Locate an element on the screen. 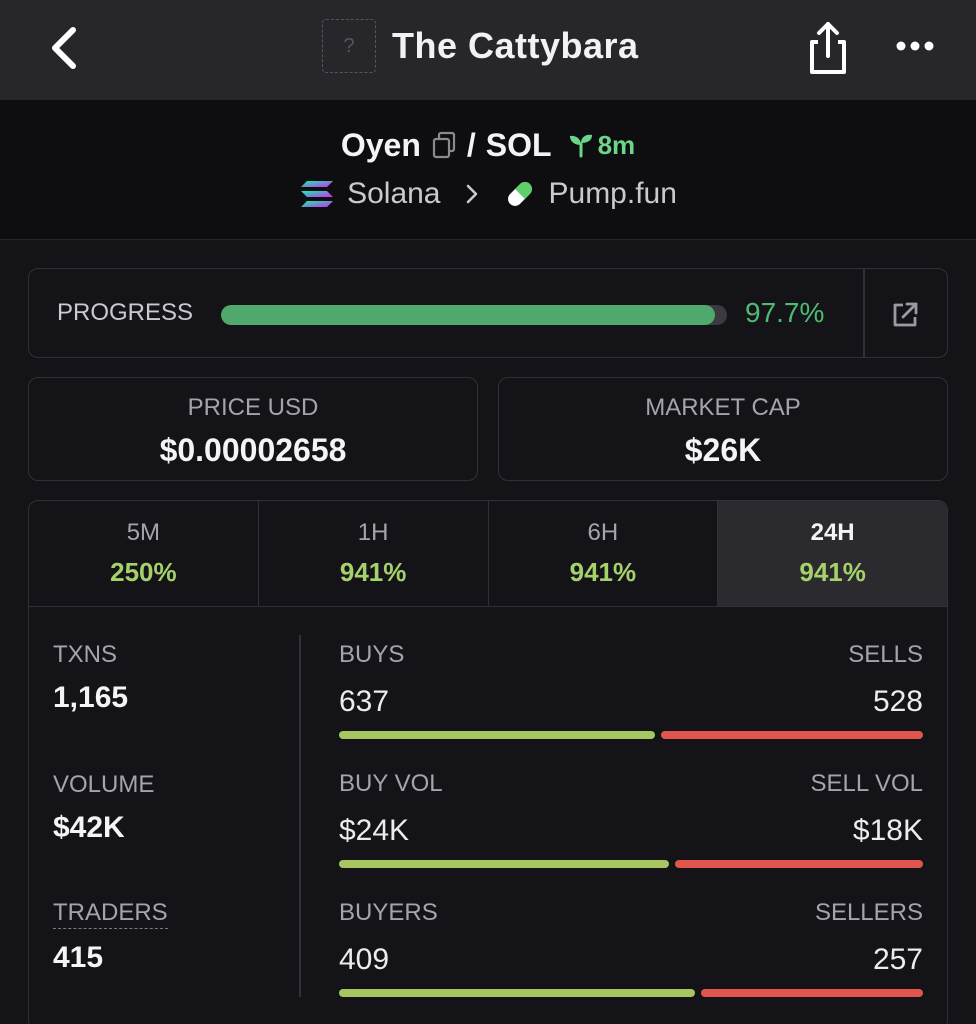  progress-label: PROGRESS is located at coordinates (125, 312).